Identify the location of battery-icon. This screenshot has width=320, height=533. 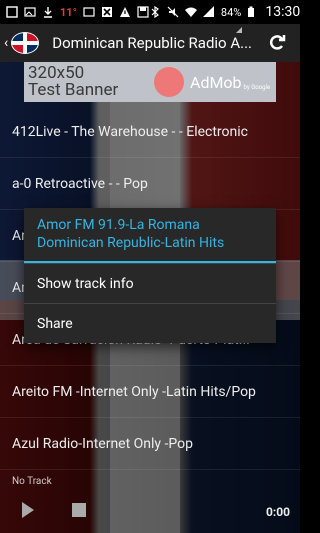
(253, 12).